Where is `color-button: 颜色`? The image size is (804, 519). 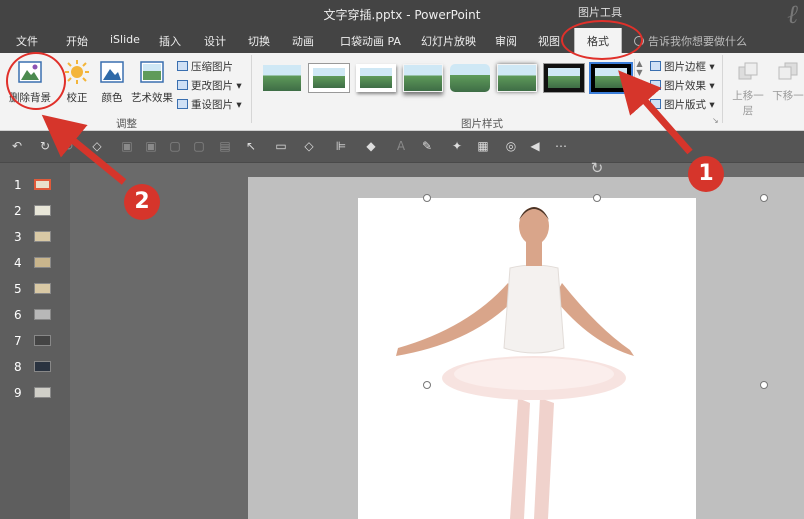
color-button: 颜色 is located at coordinates (112, 82).